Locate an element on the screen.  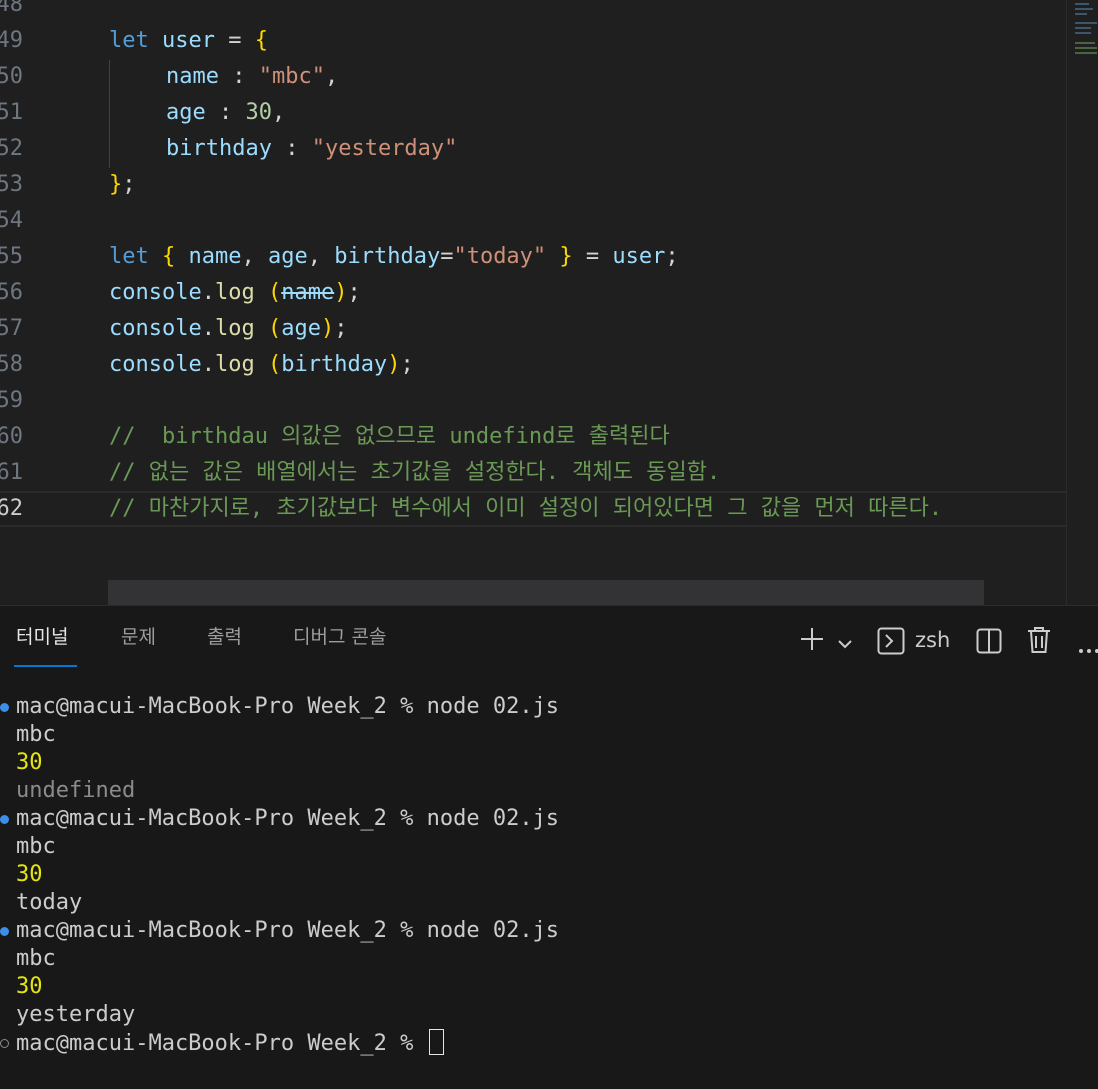
line-number: 48 is located at coordinates (11, 8).